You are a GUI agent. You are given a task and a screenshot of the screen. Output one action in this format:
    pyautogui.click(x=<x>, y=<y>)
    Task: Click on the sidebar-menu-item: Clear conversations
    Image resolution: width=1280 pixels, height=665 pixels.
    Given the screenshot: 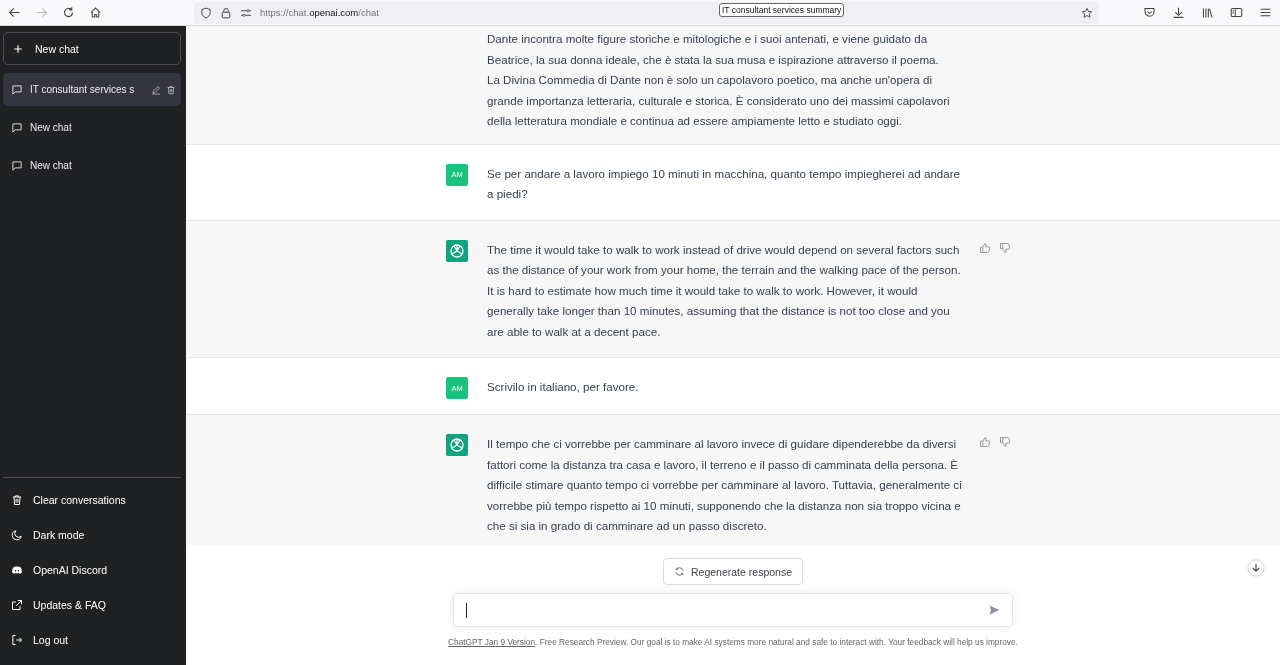 What is the action you would take?
    pyautogui.click(x=92, y=499)
    